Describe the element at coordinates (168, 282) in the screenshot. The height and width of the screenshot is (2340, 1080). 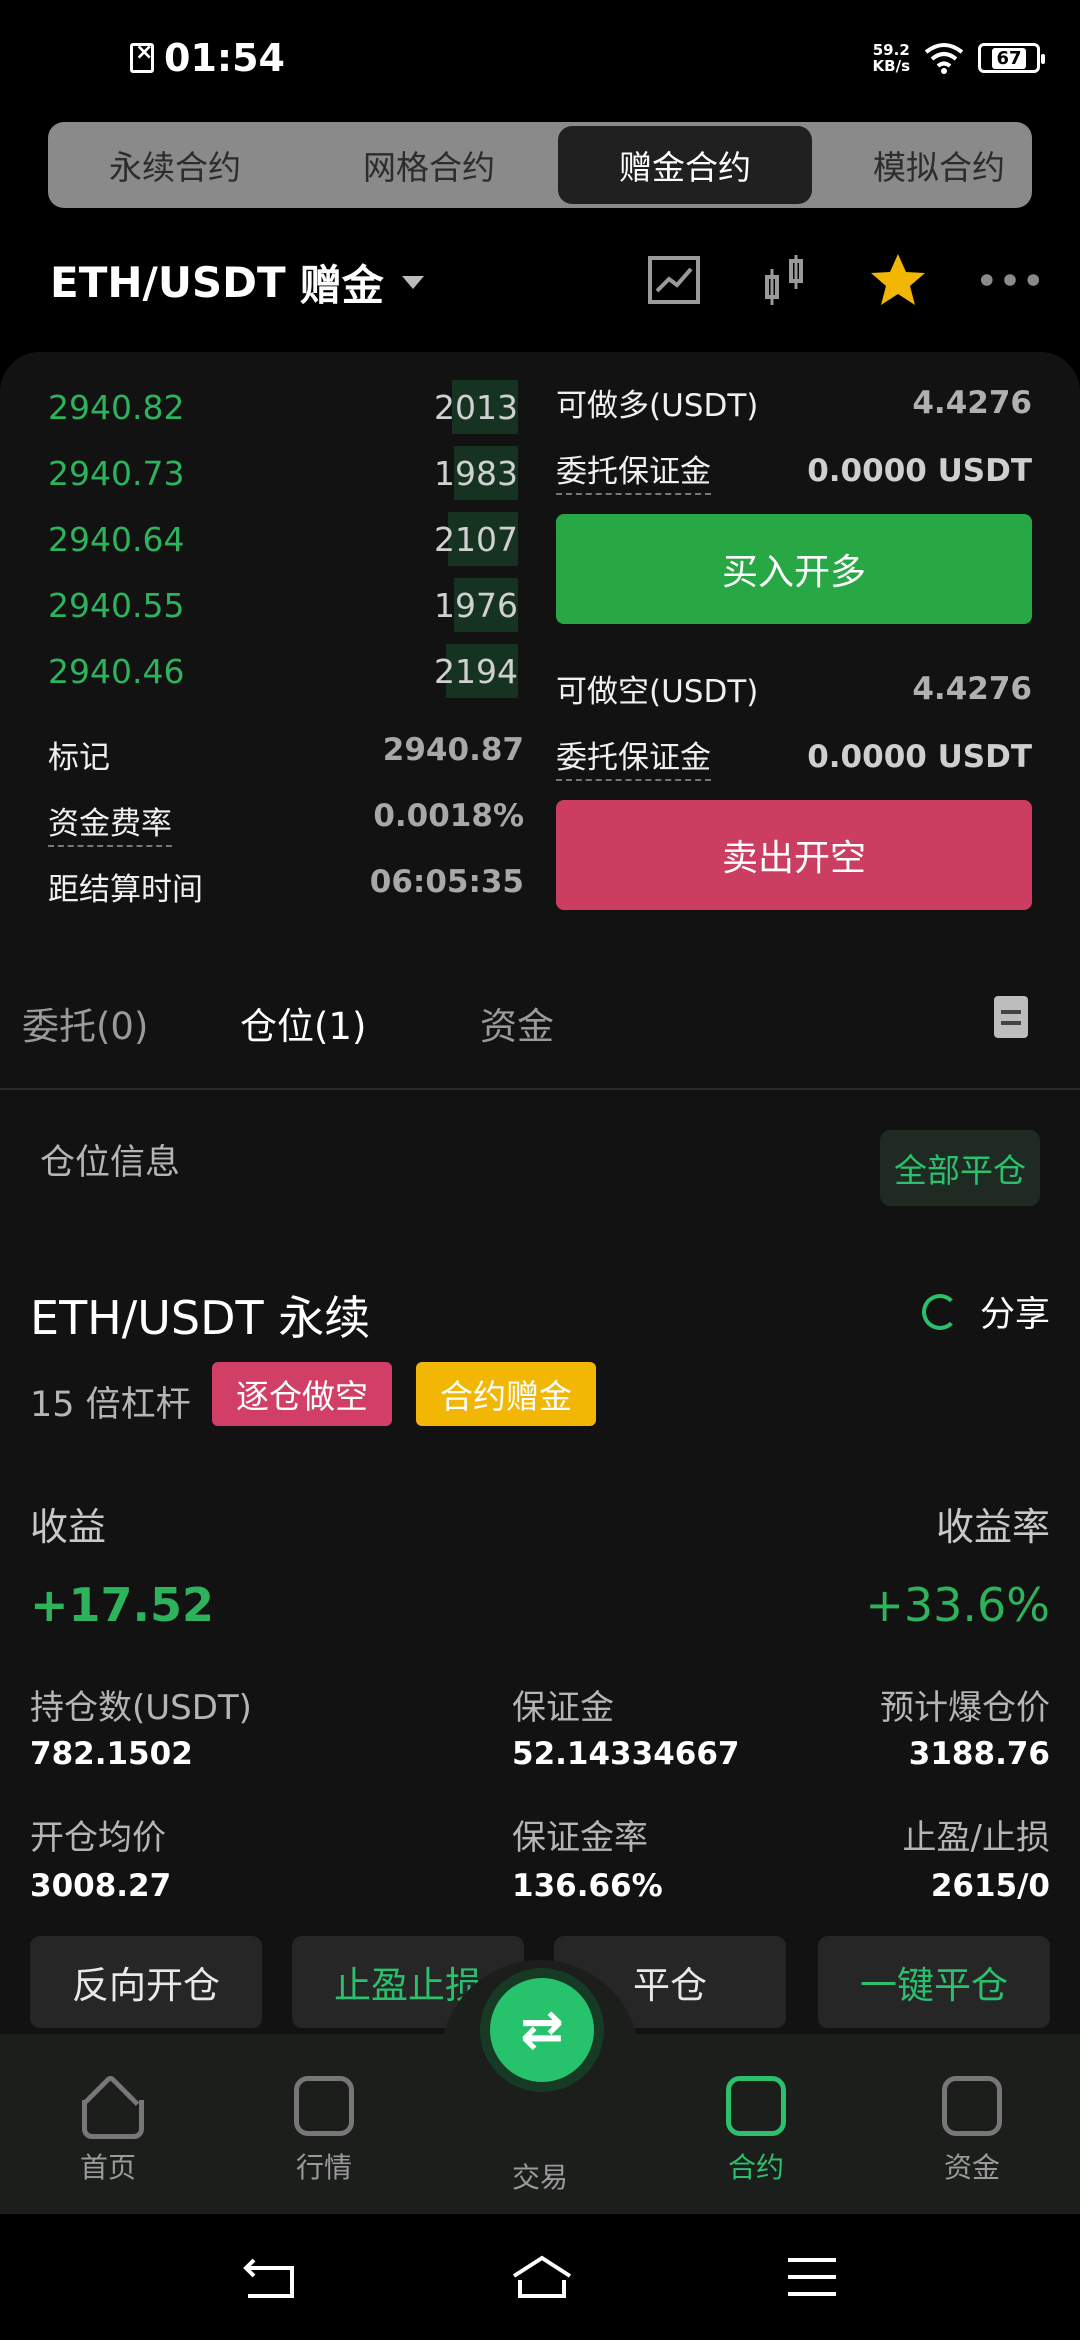
I see `pair-symbol: ETH/USDT` at that location.